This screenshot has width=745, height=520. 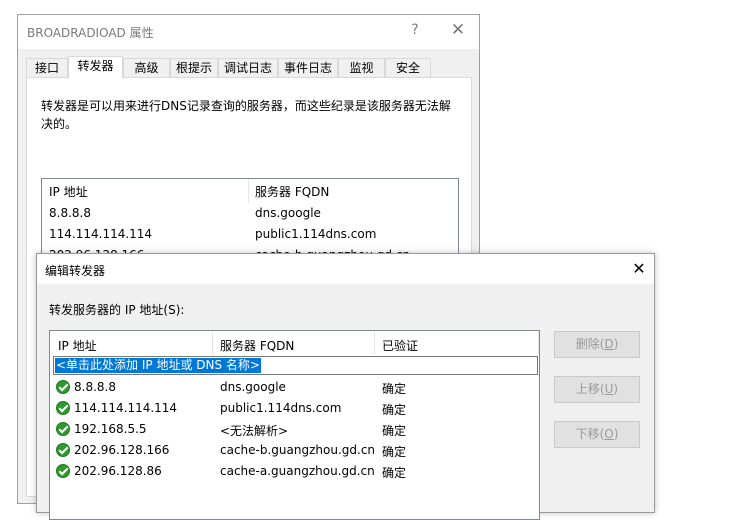 I want to click on add-entry-field: <单击此处添加 IP 地址或 DNS 名称>, so click(x=295, y=365).